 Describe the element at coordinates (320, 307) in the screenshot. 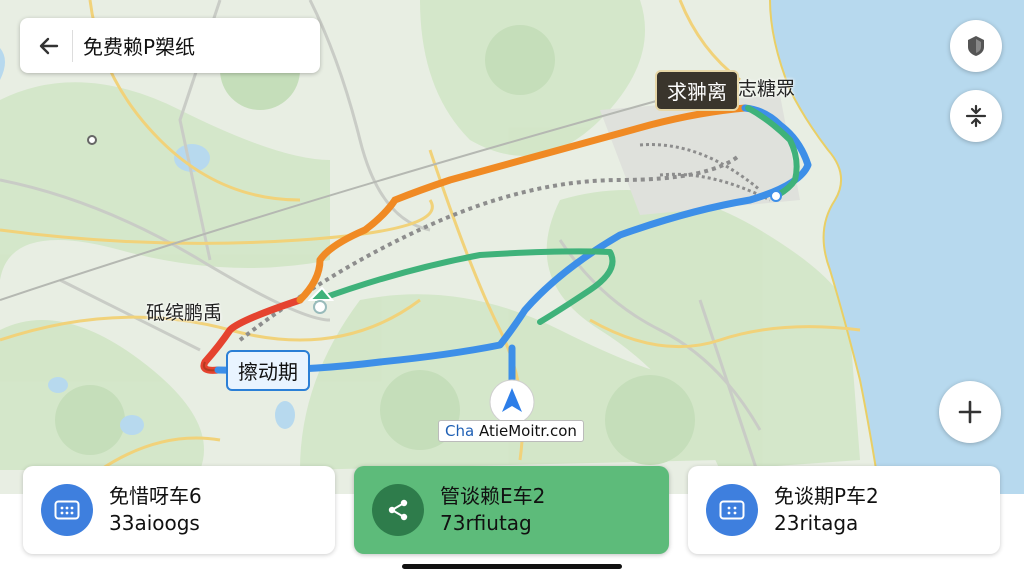

I see `waypoint-dot` at that location.